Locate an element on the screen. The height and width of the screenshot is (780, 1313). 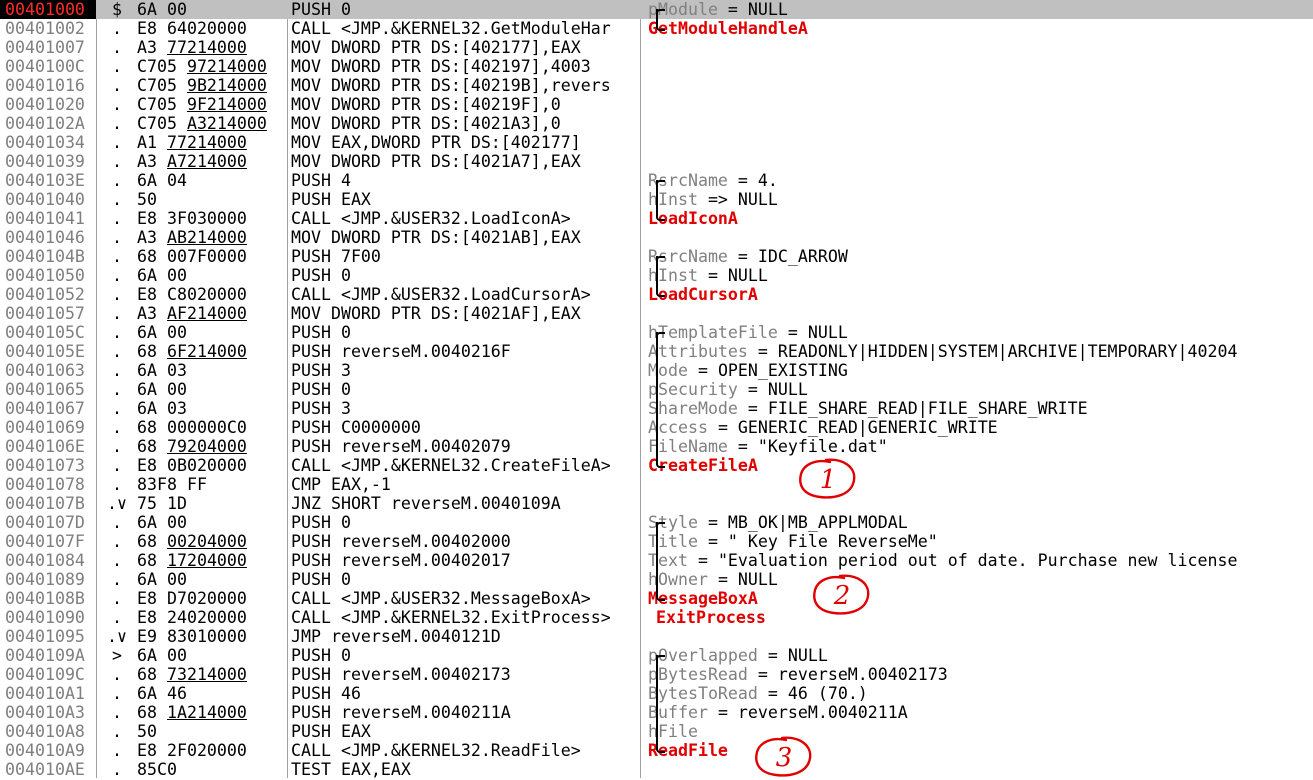
disassembly-cell: CALL <JMP.&USER32.MessageBoxA> is located at coordinates (465, 598).